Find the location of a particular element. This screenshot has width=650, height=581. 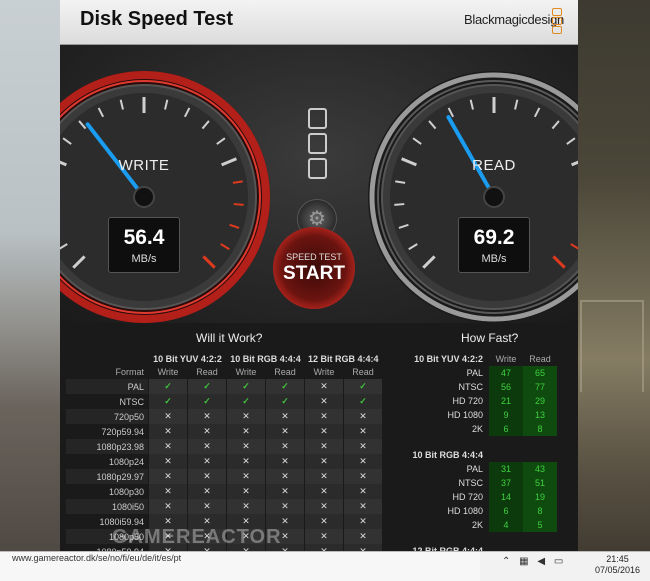

table-row: PAL ✓ ✓ ✓ ✓ ✕ ✓ is located at coordinates (224, 386).